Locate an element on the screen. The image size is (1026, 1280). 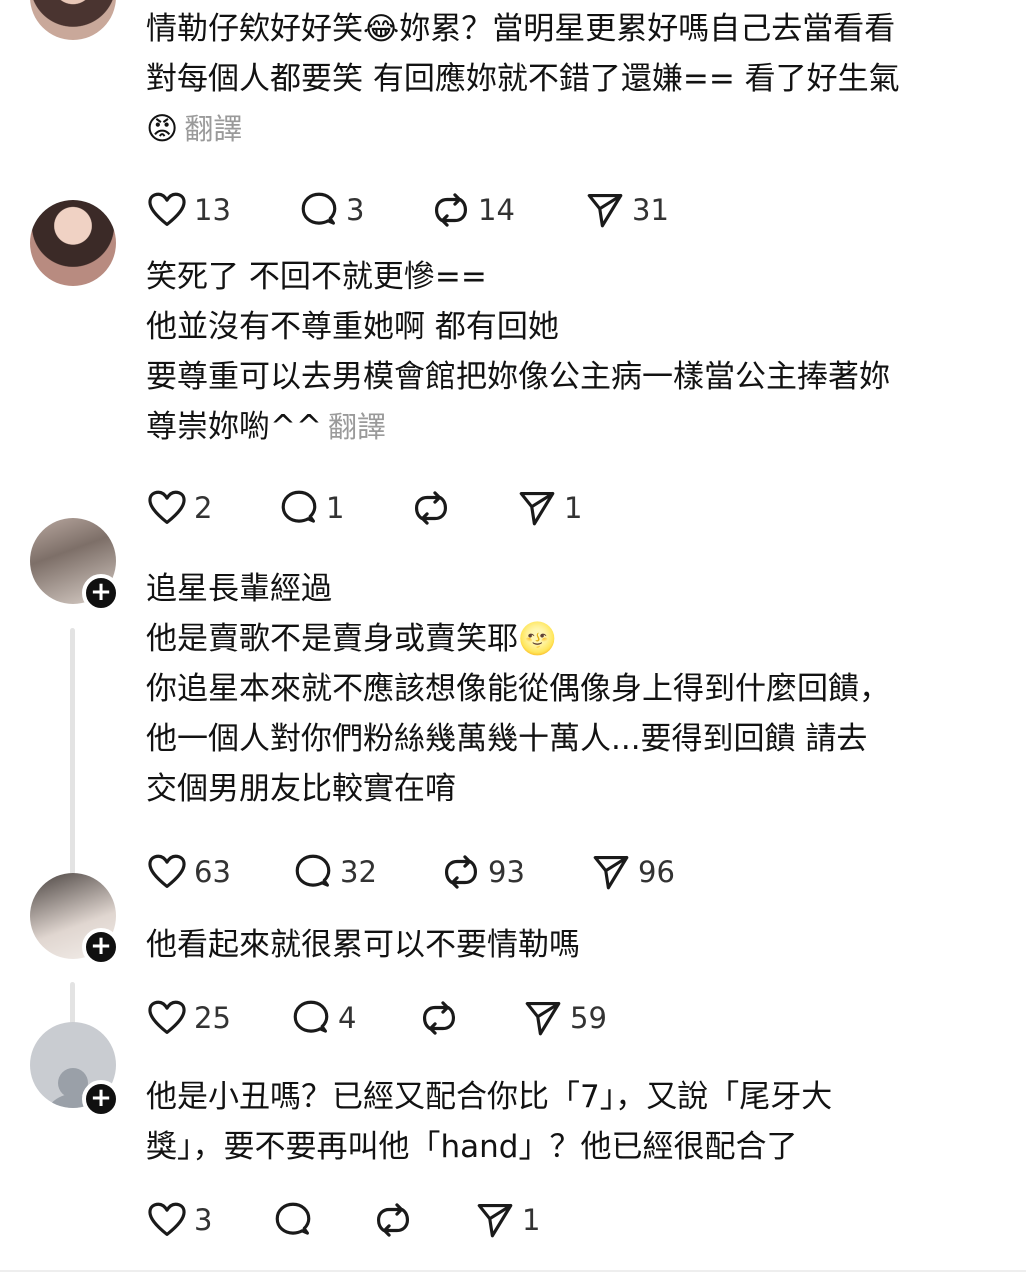
reply-button is located at coordinates (296, 1220).